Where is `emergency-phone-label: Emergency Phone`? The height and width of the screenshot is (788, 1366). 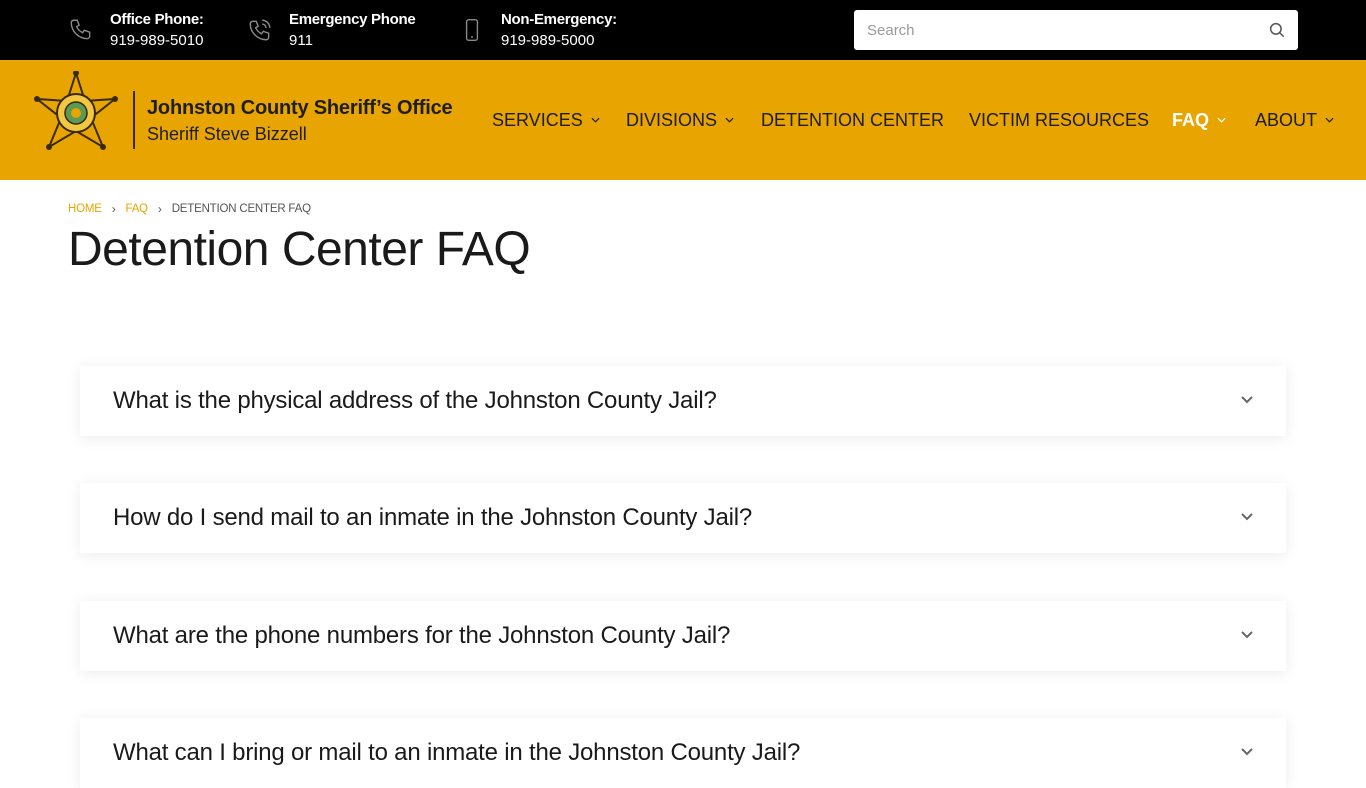 emergency-phone-label: Emergency Phone is located at coordinates (352, 19).